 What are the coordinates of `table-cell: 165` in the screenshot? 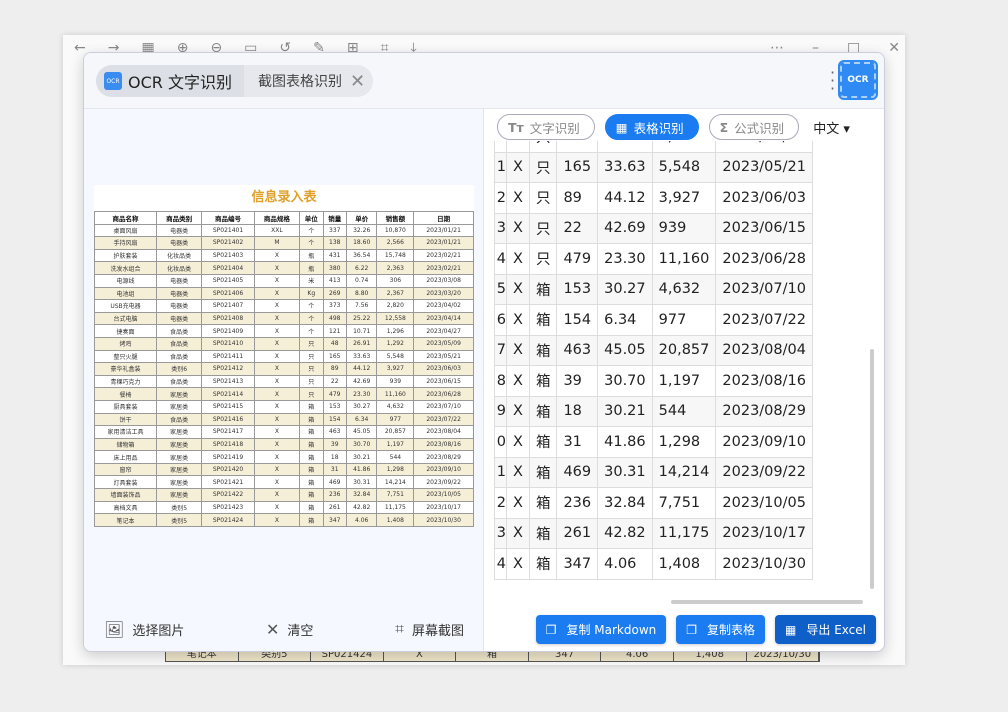 It's located at (577, 167).